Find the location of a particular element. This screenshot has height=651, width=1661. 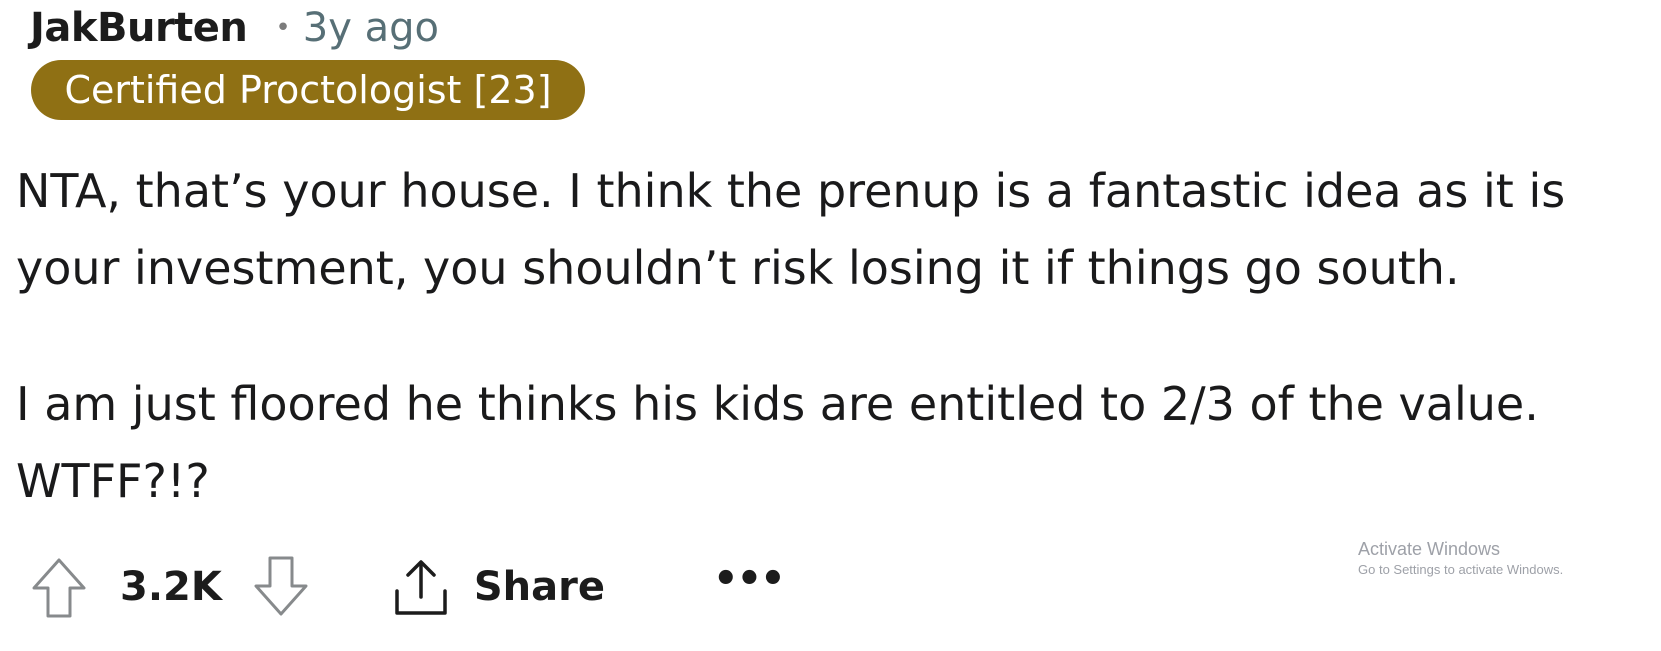

more-options-button: ••• is located at coordinates (749, 579).